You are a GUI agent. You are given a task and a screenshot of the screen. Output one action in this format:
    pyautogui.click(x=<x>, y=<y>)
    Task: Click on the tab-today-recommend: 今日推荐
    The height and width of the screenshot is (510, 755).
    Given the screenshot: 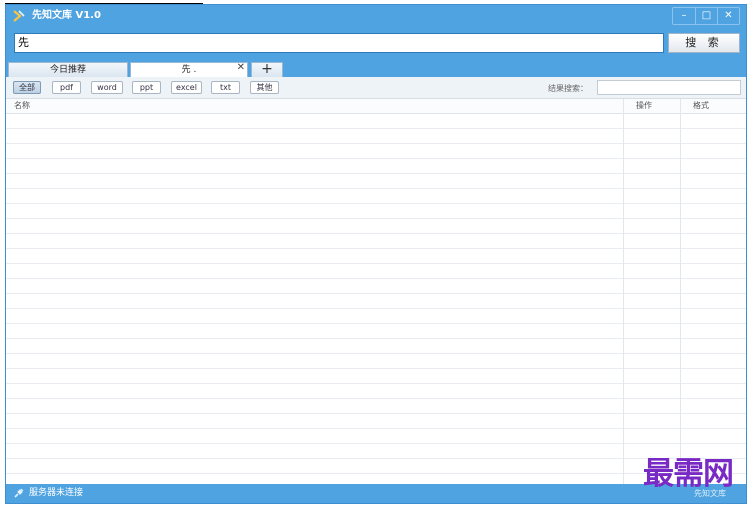 What is the action you would take?
    pyautogui.click(x=68, y=69)
    